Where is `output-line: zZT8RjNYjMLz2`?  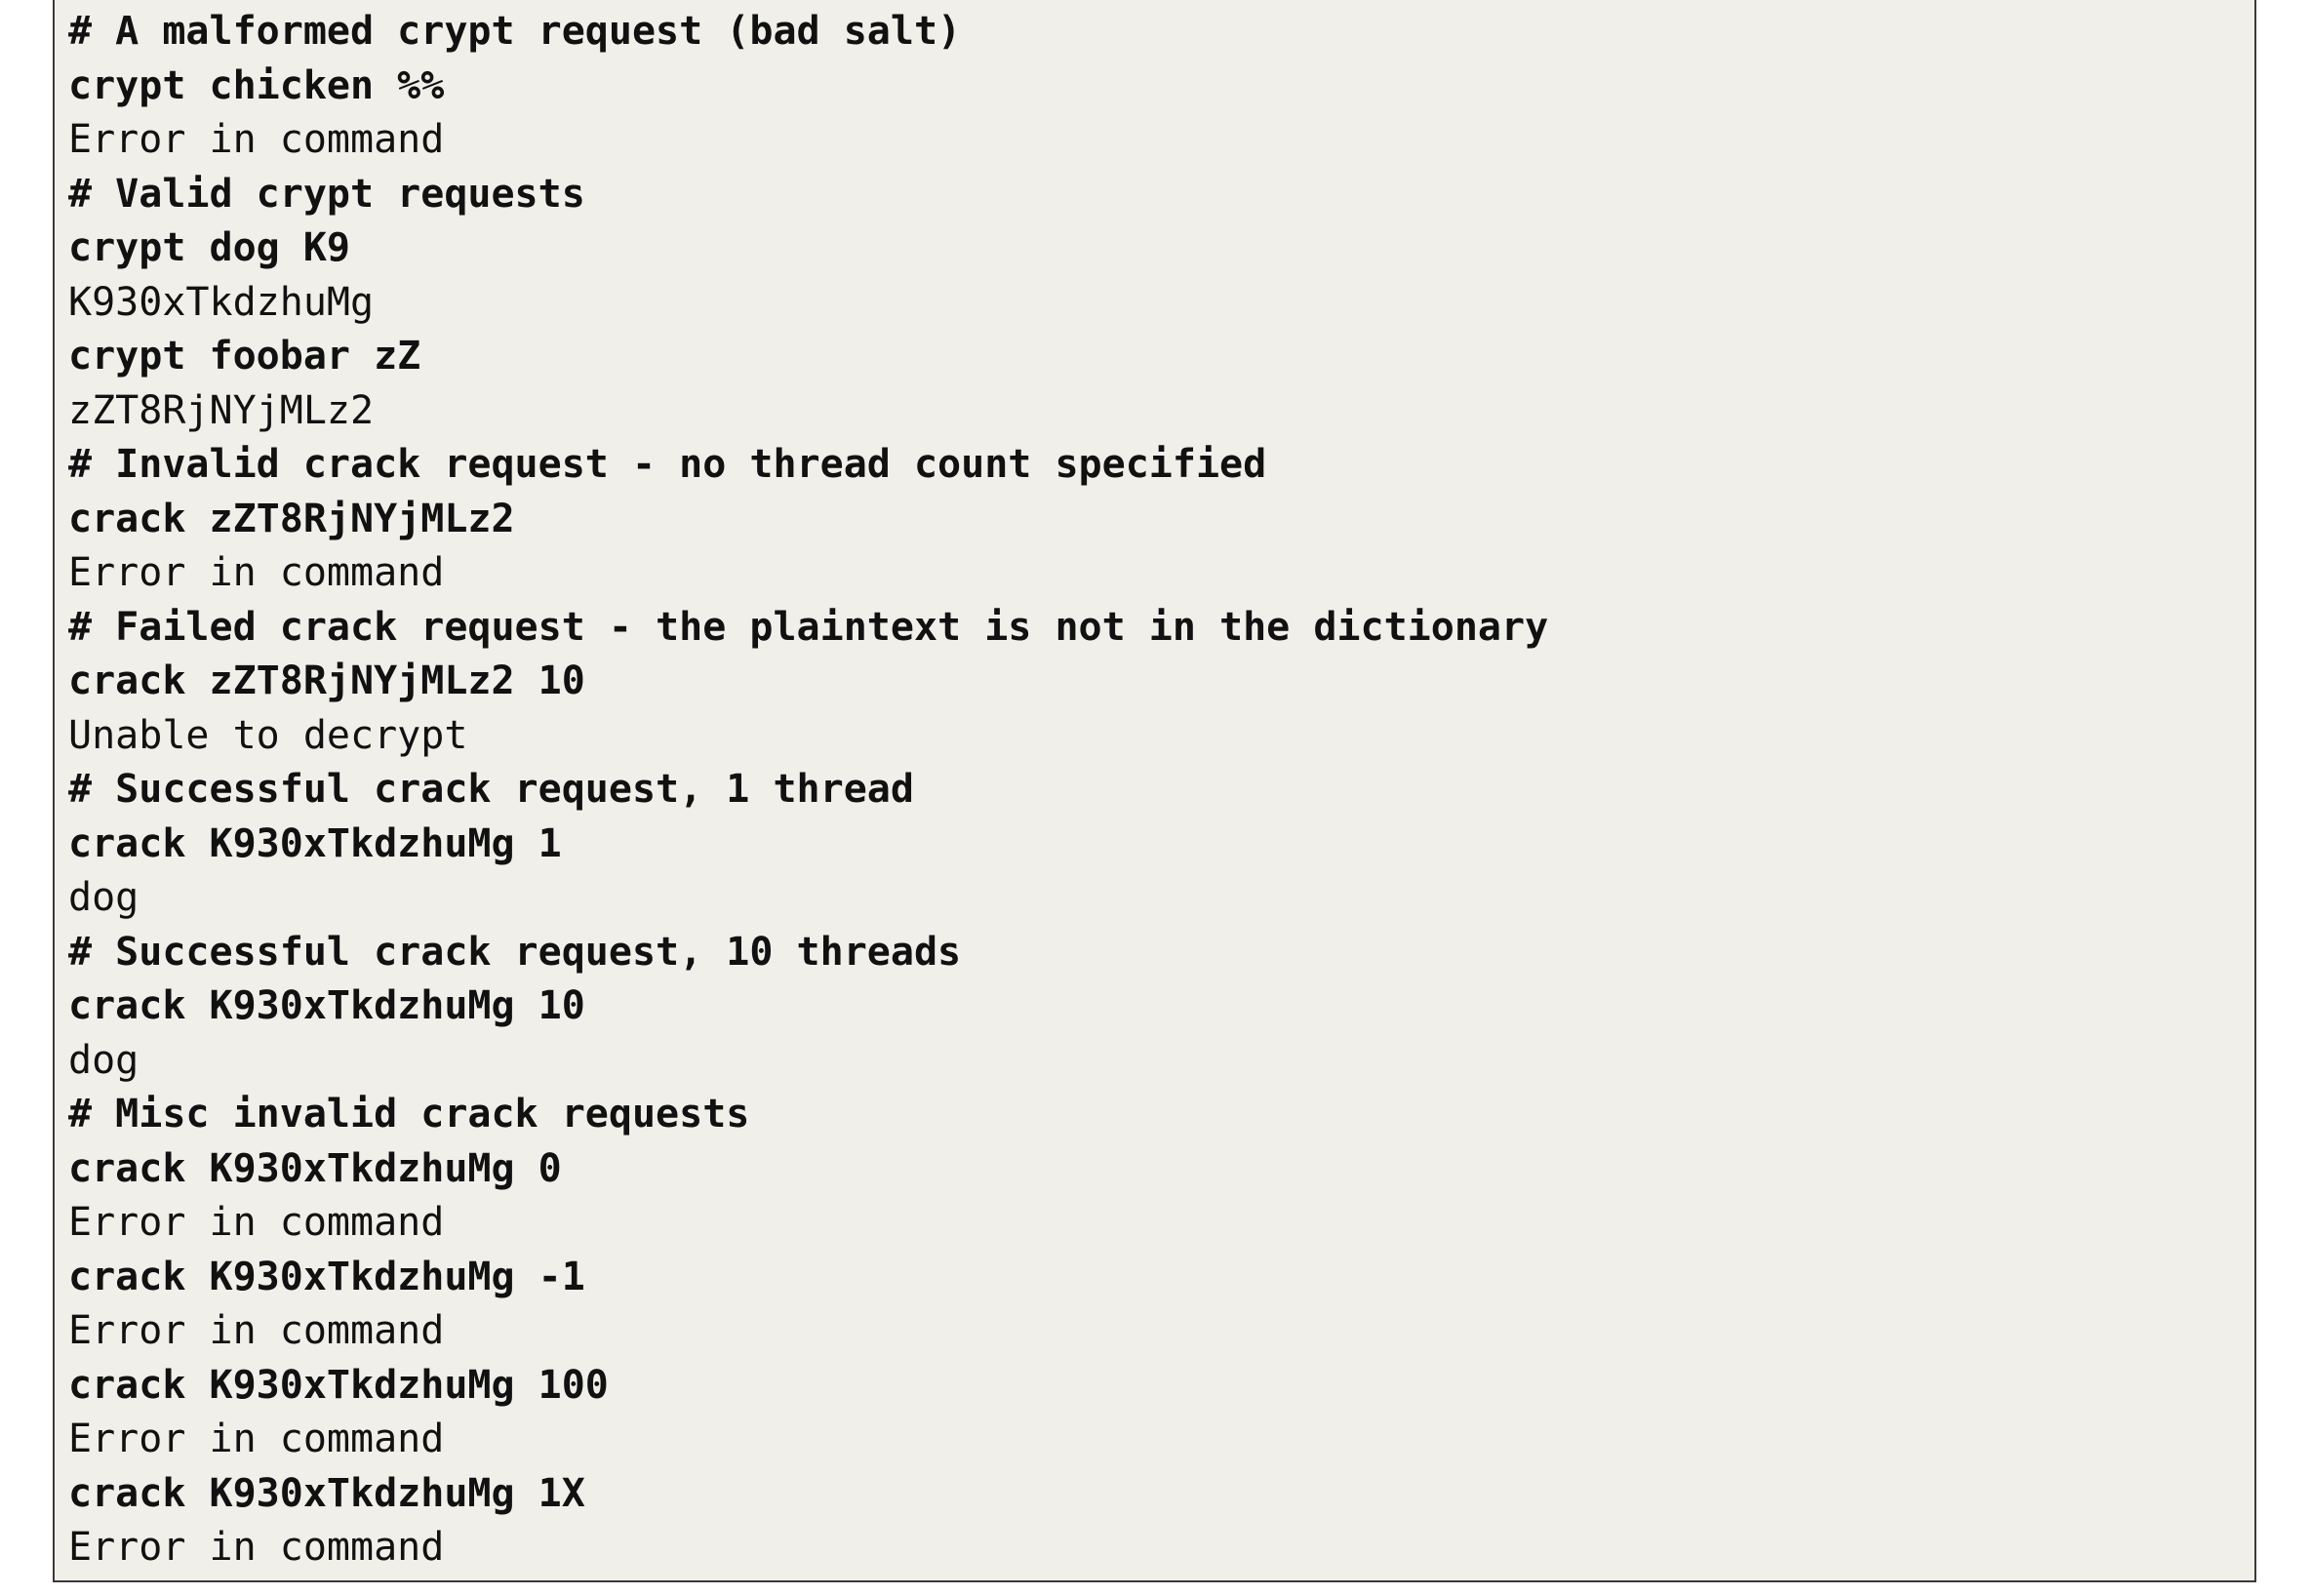 output-line: zZT8RjNYjMLz2 is located at coordinates (221, 410).